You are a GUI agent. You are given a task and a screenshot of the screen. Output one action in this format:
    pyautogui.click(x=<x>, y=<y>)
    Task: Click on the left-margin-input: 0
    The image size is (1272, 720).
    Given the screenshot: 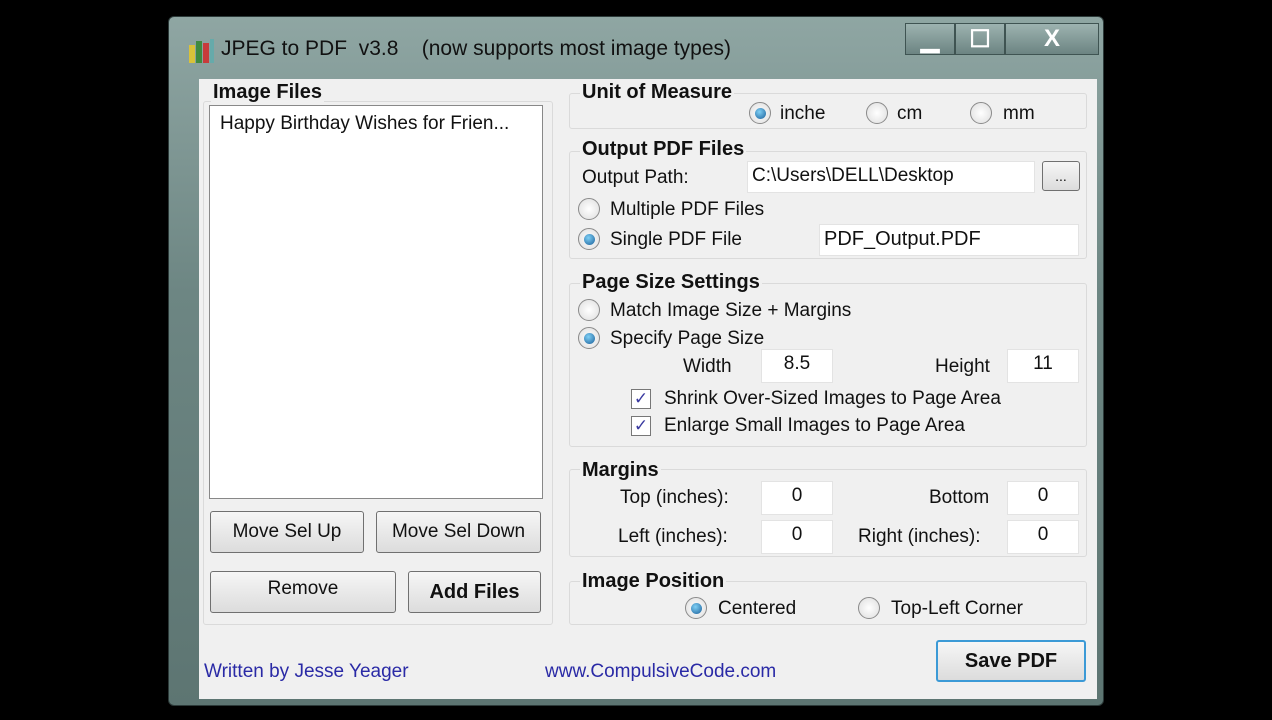 What is the action you would take?
    pyautogui.click(x=797, y=537)
    